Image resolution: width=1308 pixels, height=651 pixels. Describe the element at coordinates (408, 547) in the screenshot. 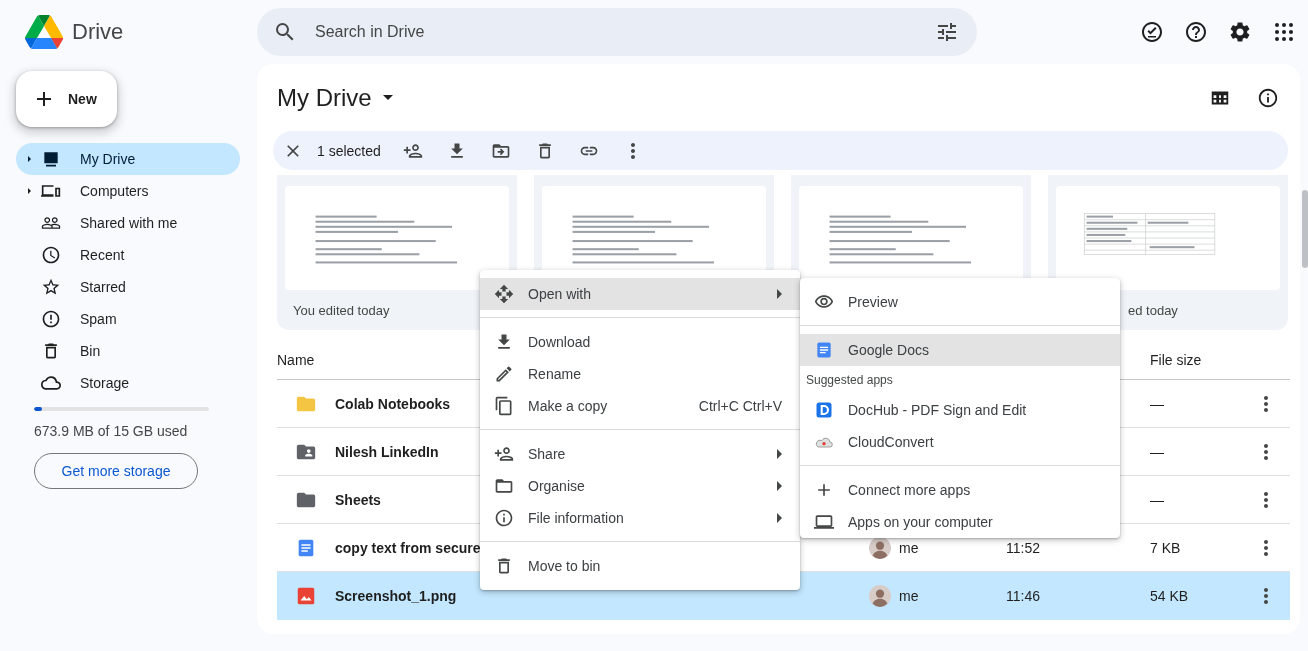

I see `file-name: copy text from secure` at that location.